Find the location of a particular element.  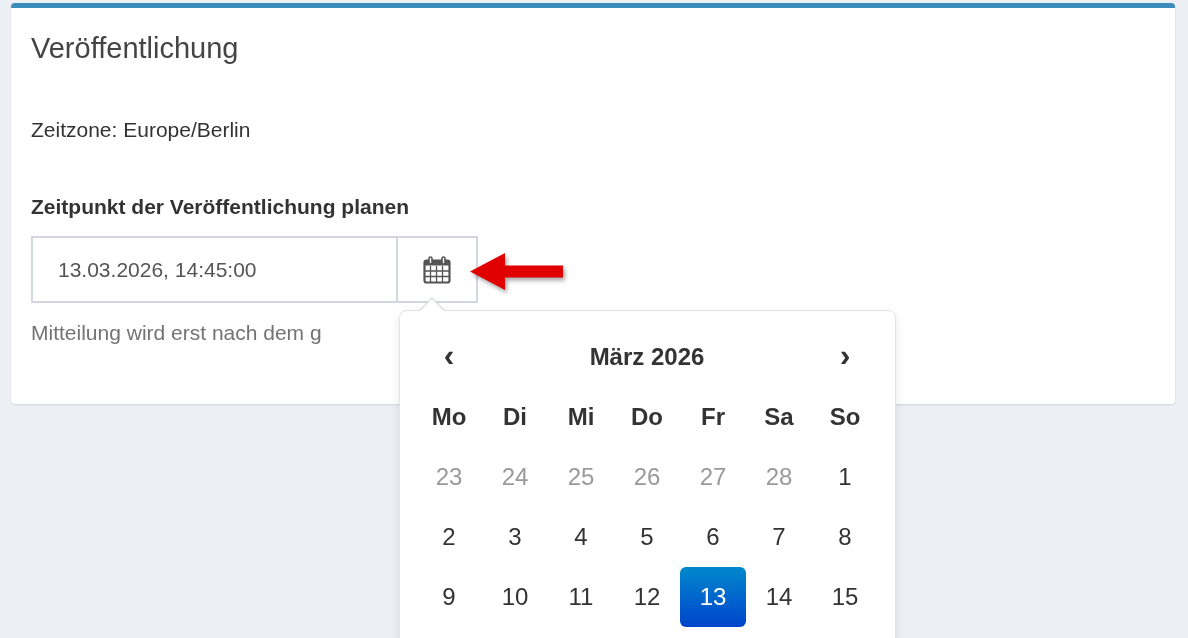

calendar-day: 6 is located at coordinates (713, 537).